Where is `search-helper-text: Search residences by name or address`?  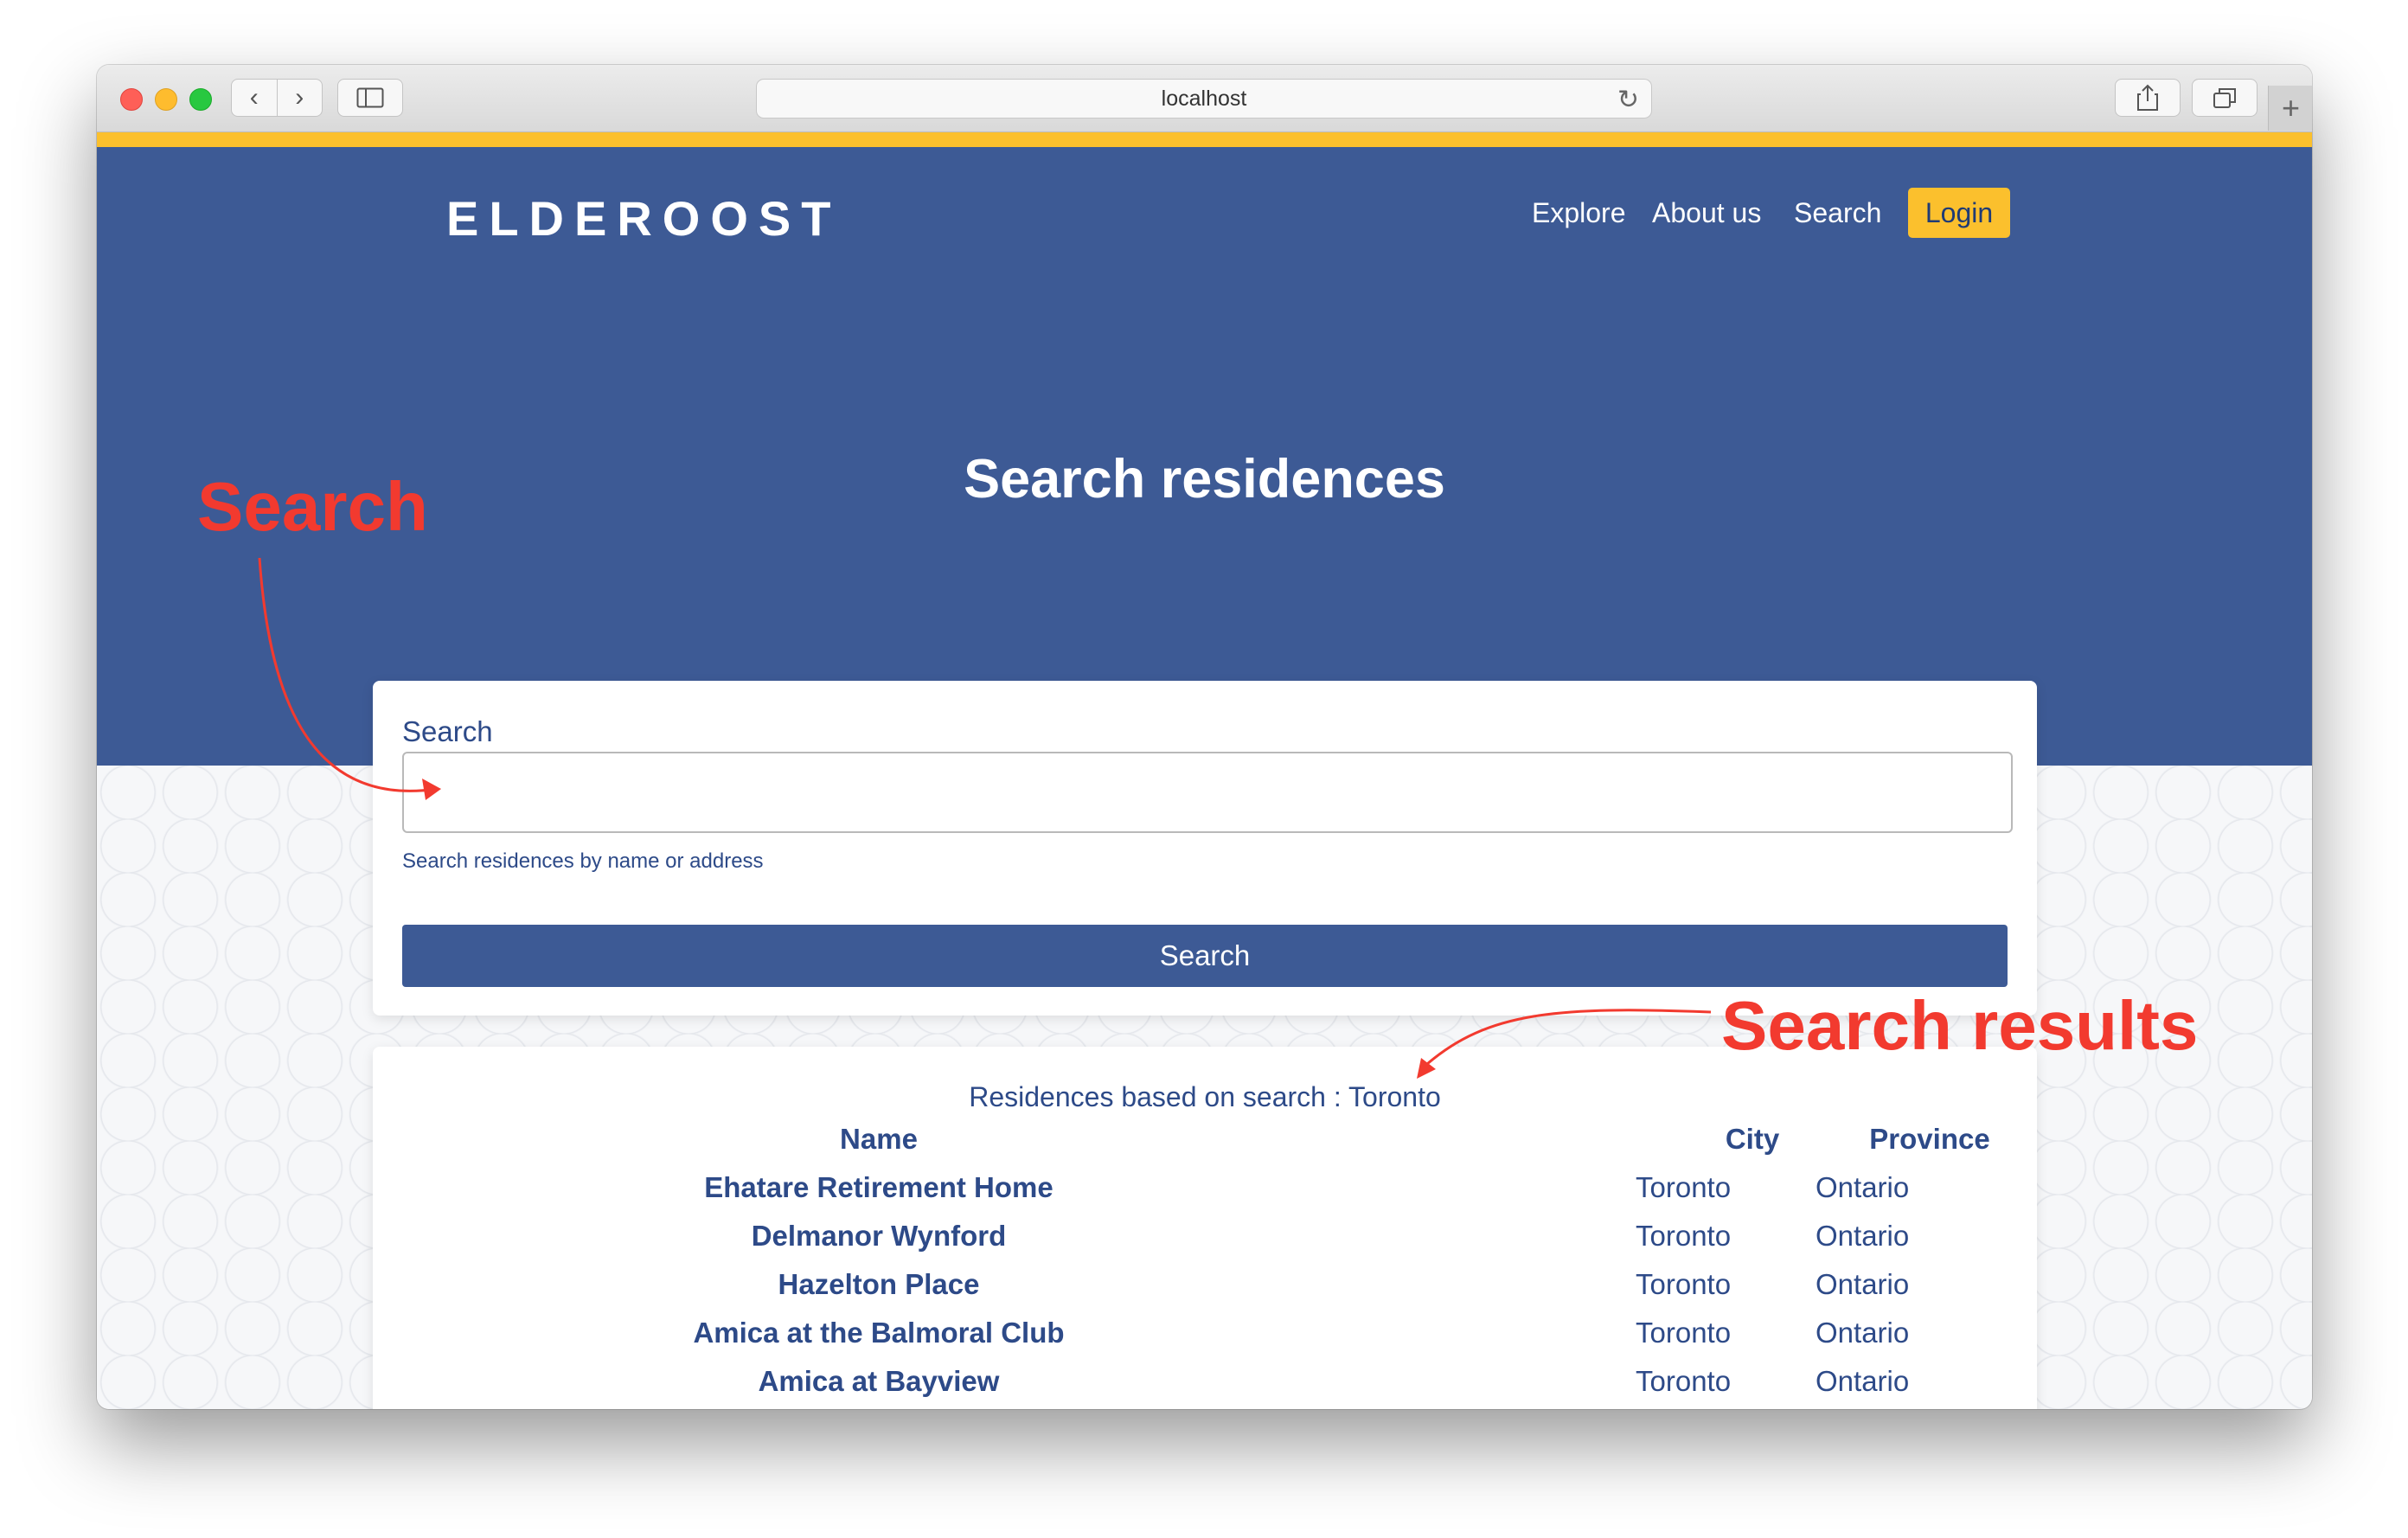
search-helper-text: Search residences by name or address is located at coordinates (583, 861).